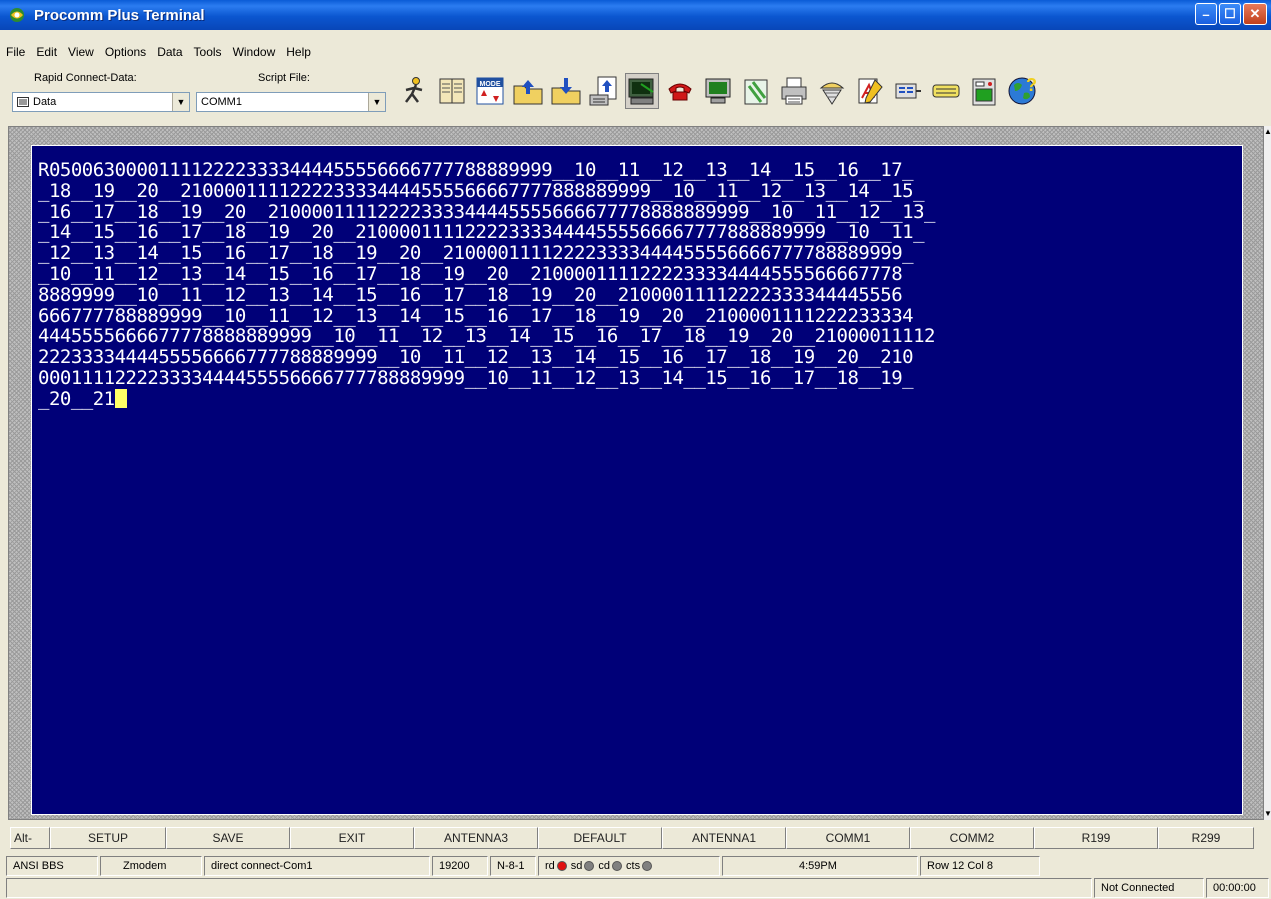 This screenshot has height=899, width=1271. What do you see at coordinates (604, 91) in the screenshot?
I see `upload-icon` at bounding box center [604, 91].